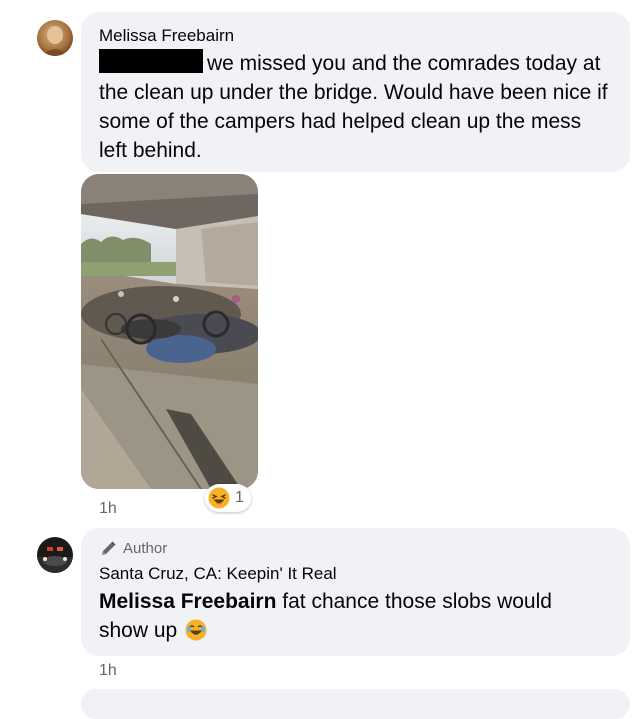 This screenshot has width=643, height=719. Describe the element at coordinates (187, 601) in the screenshot. I see `mention-link: Melissa Freebairn` at that location.